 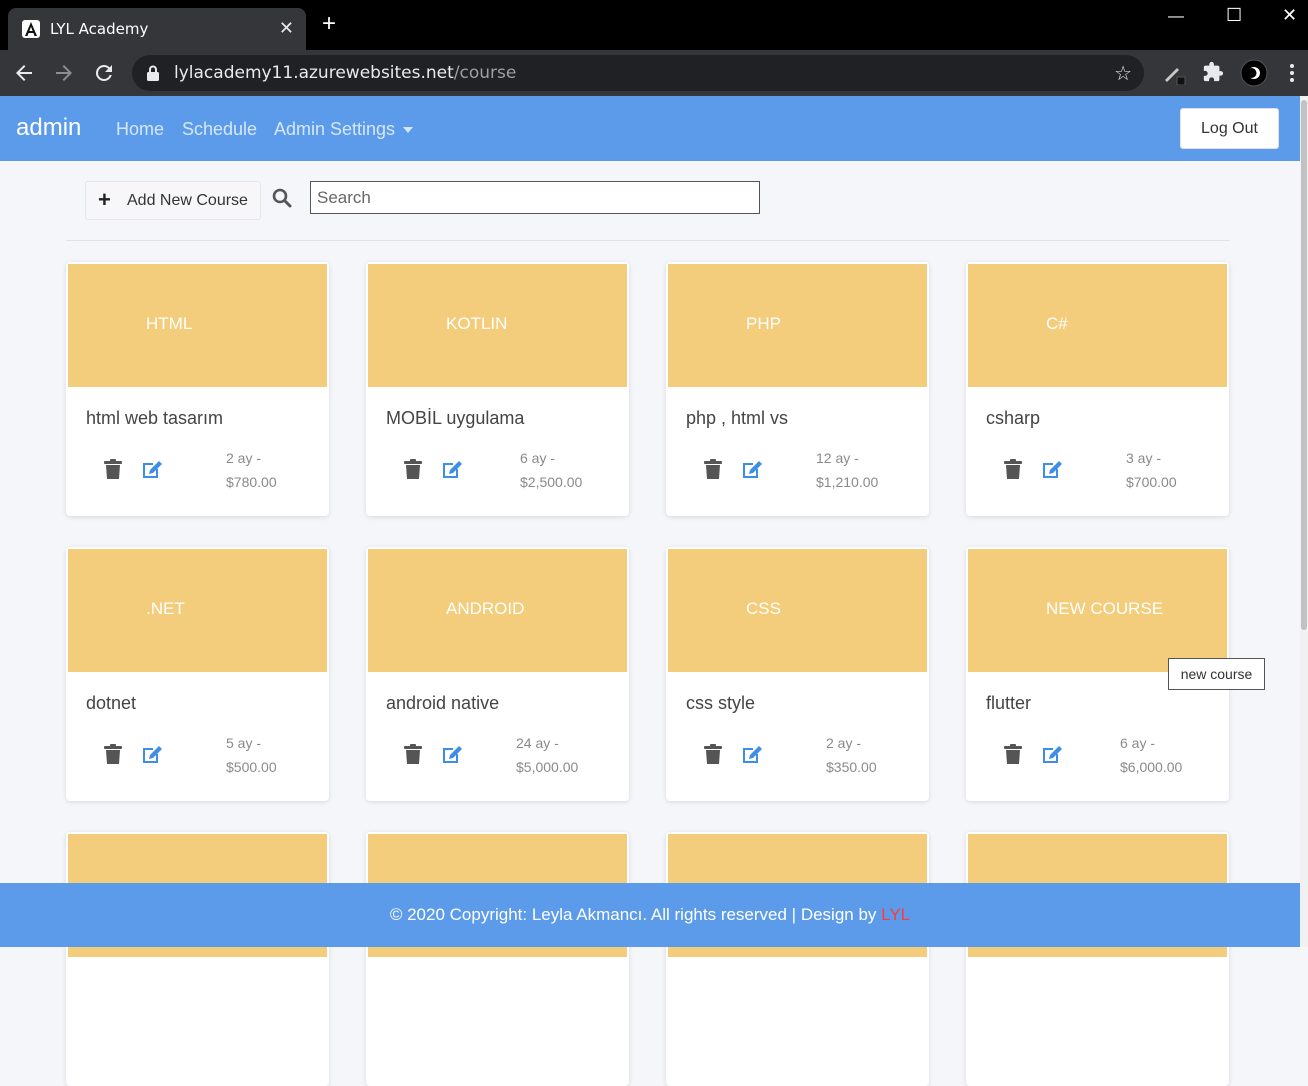 I want to click on course-title: html web tasarım, so click(x=155, y=418).